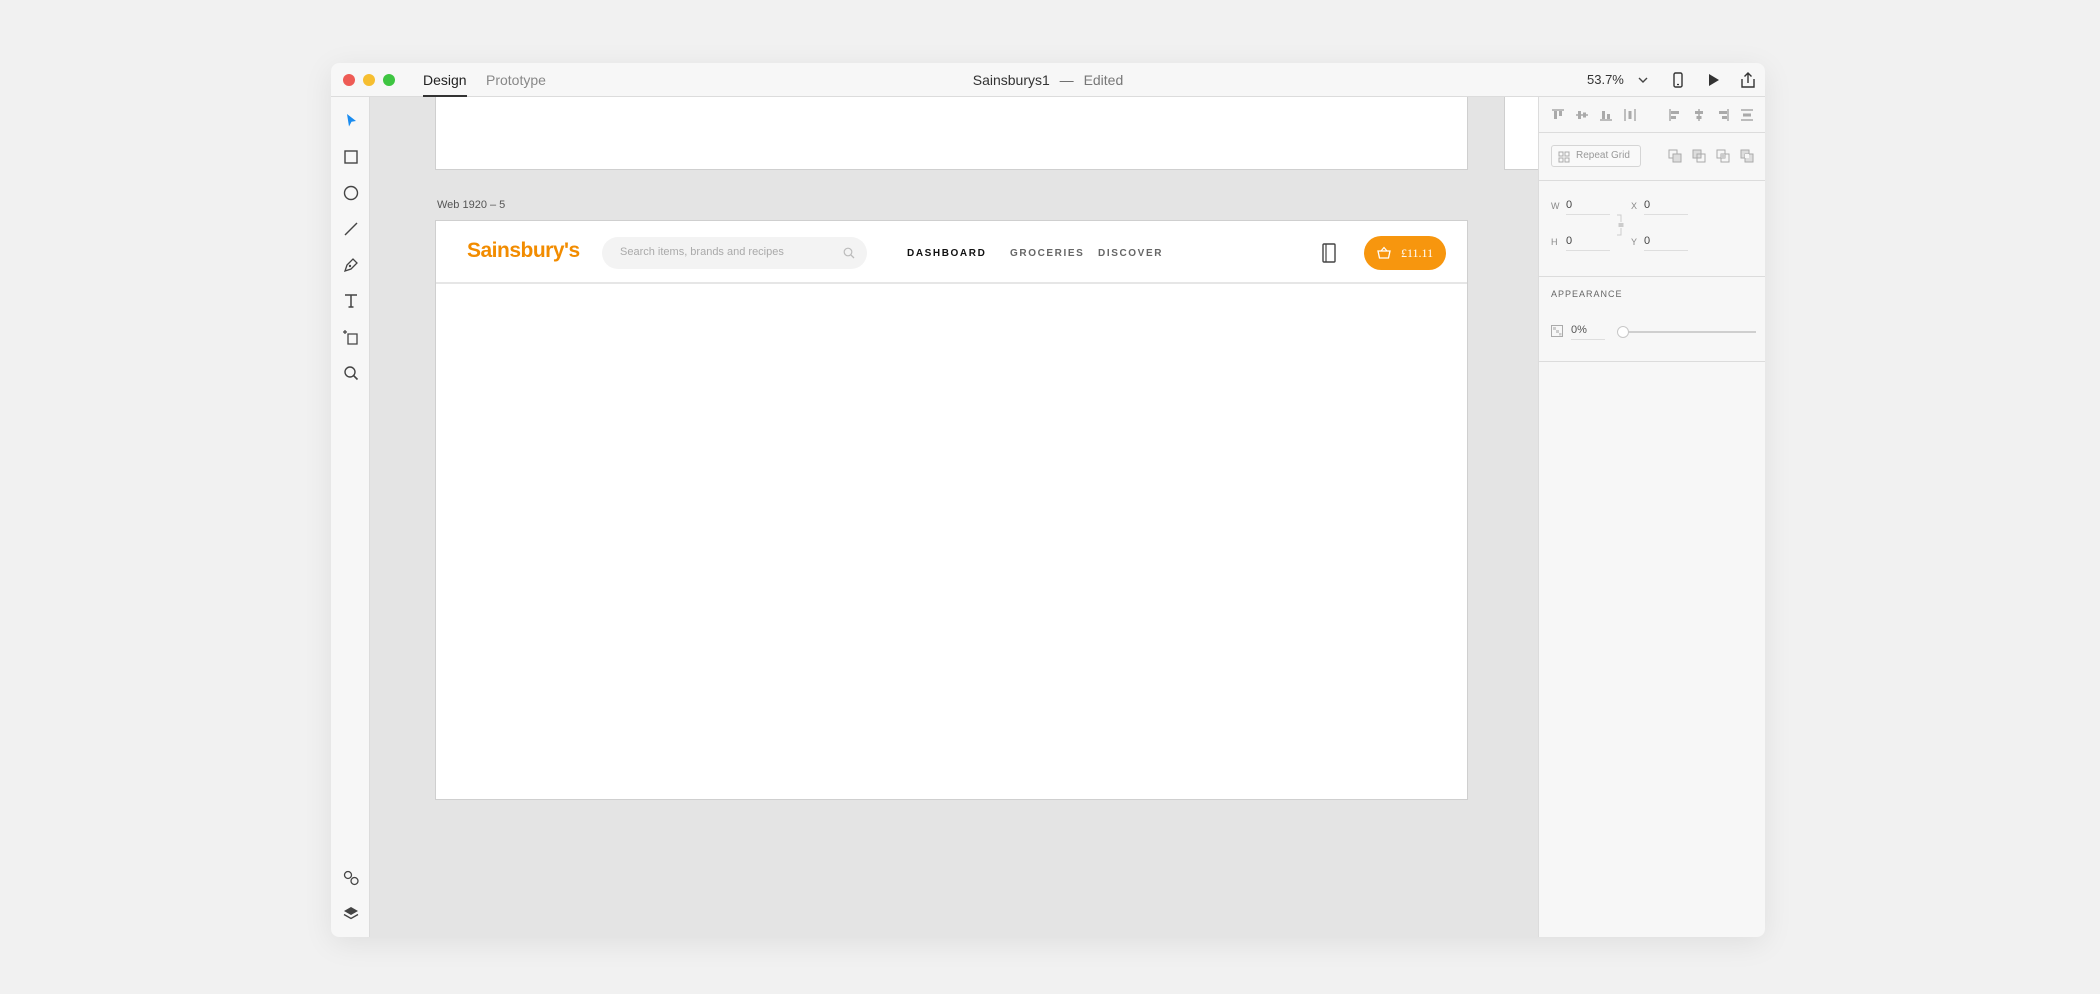 Image resolution: width=2100 pixels, height=994 pixels. I want to click on search-placeholder: Search items, brands and recipes, so click(702, 252).